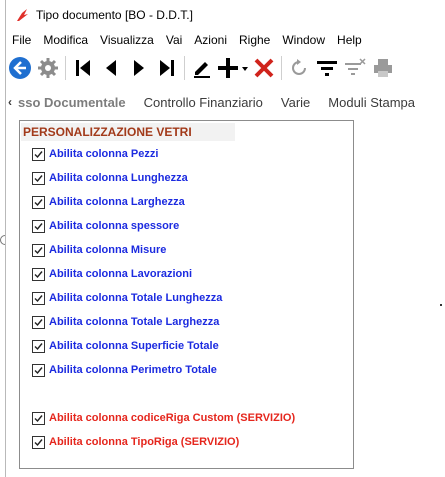  Describe the element at coordinates (133, 370) in the screenshot. I see `option-label: Abilita colonna Perimetro Totale` at that location.